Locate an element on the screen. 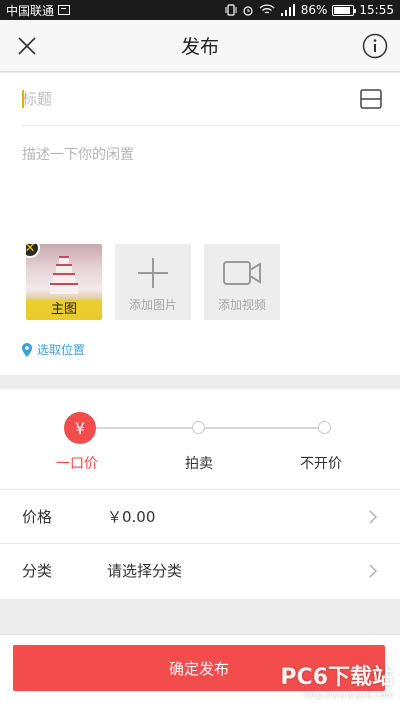 This screenshot has width=400, height=703. signal-icon is located at coordinates (287, 10).